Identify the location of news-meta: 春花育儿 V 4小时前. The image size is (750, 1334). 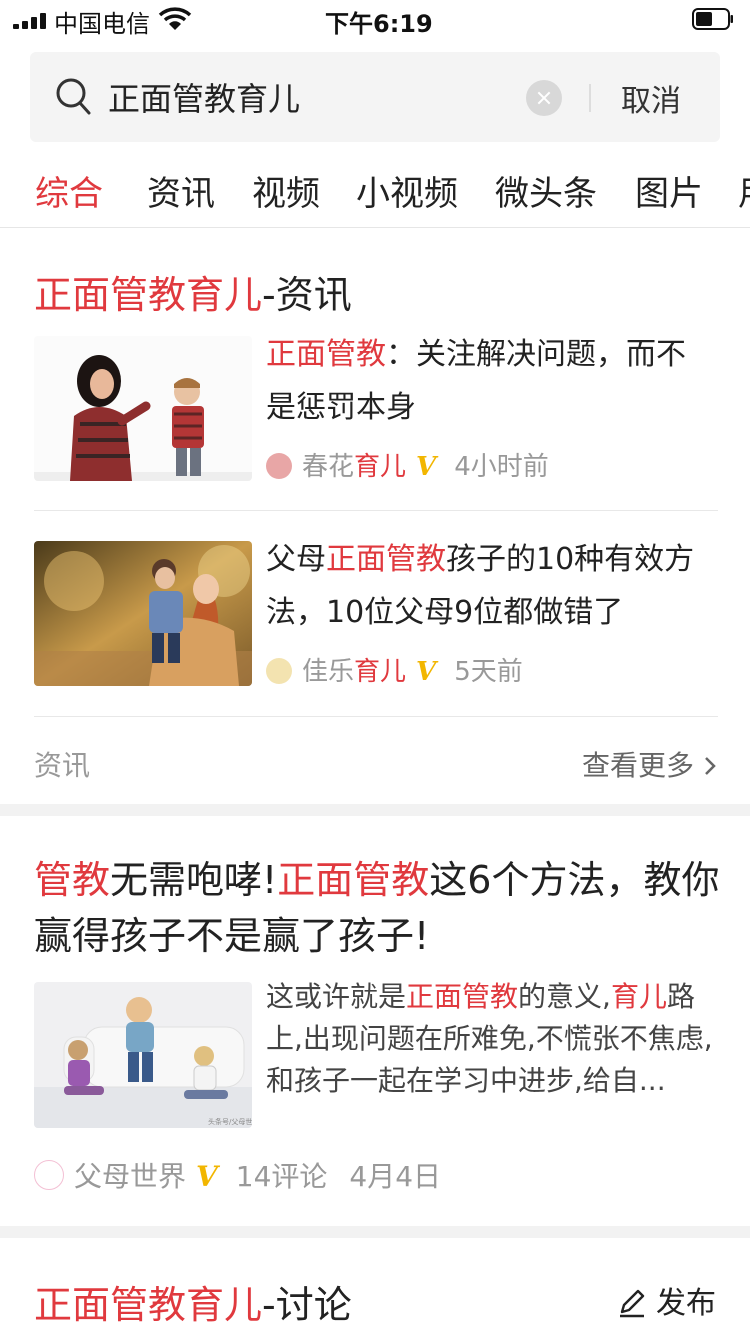
(407, 464).